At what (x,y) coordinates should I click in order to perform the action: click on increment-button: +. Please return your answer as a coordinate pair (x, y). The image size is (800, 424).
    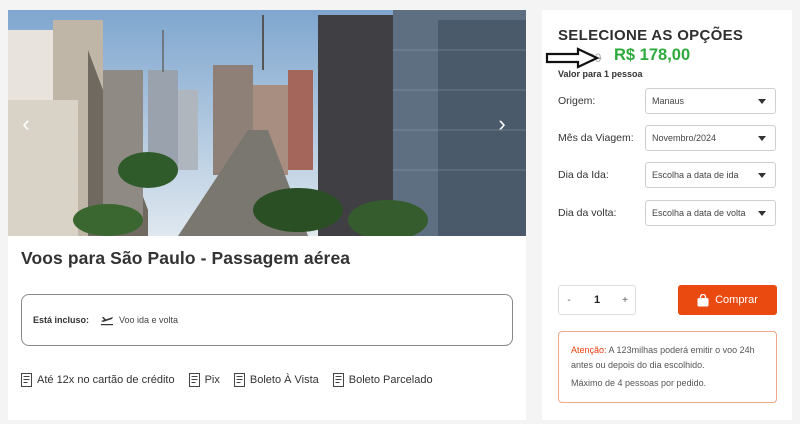
    Looking at the image, I should click on (625, 300).